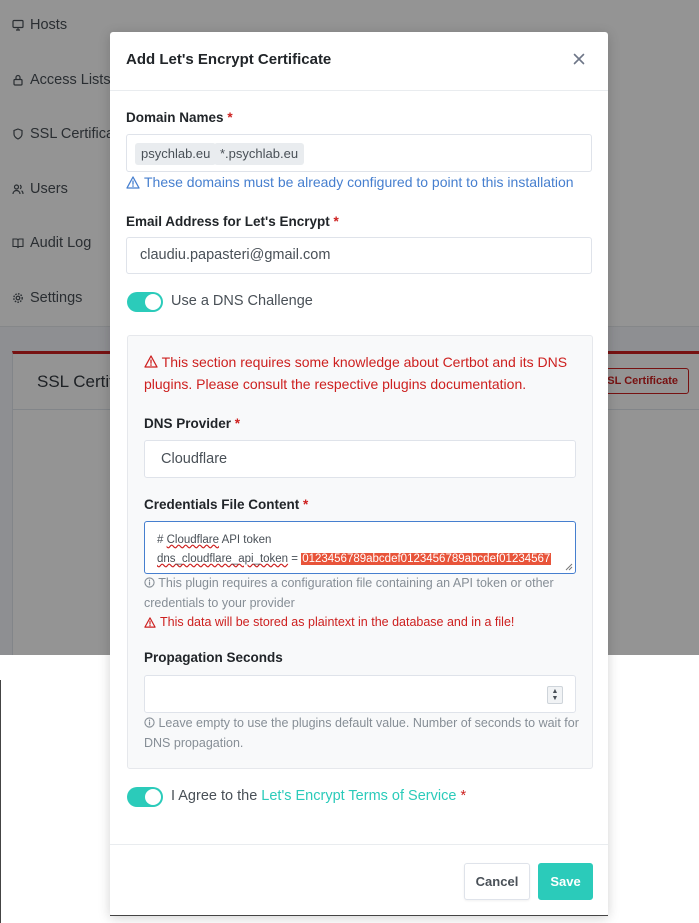 This screenshot has width=699, height=923. I want to click on propagation-seconds-input: ▲ ▼, so click(360, 694).